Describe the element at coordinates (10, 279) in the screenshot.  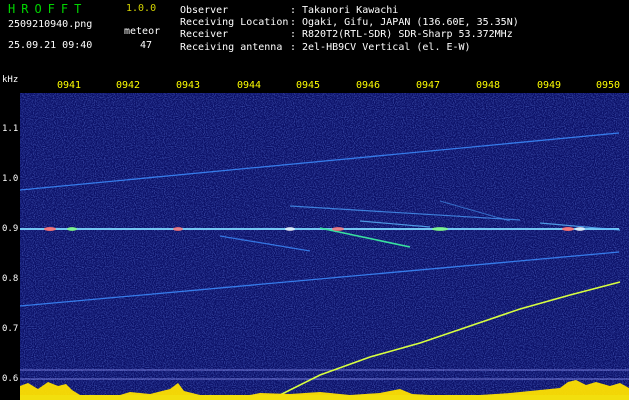
I see `y-tick-label: 0.8` at that location.